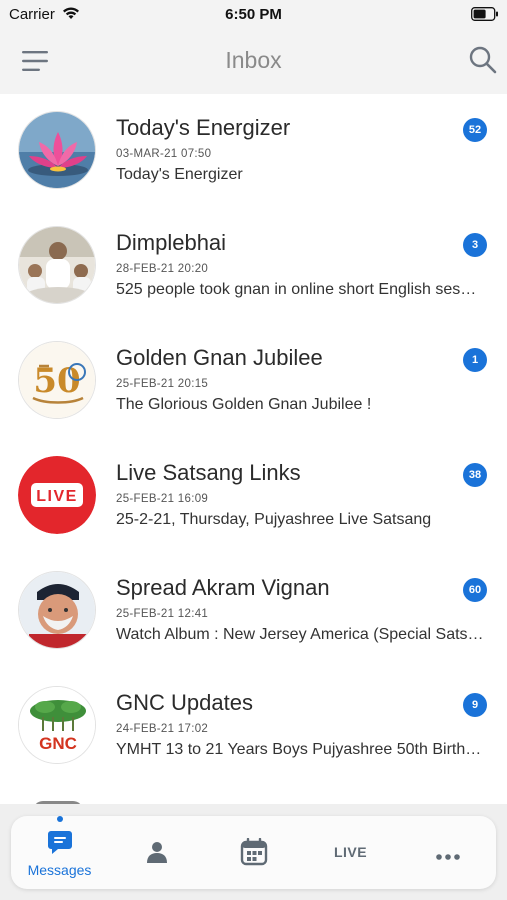 The height and width of the screenshot is (900, 507). I want to click on page-title: Inbox, so click(253, 60).